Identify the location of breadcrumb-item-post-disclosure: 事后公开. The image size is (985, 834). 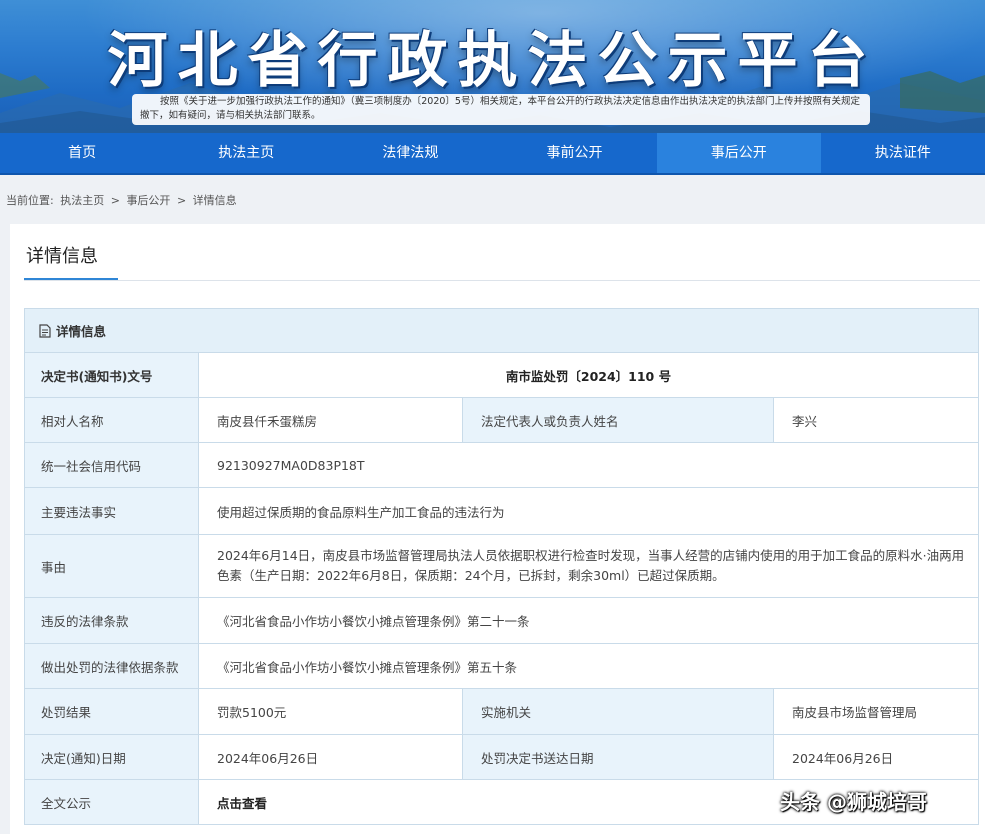
(148, 200).